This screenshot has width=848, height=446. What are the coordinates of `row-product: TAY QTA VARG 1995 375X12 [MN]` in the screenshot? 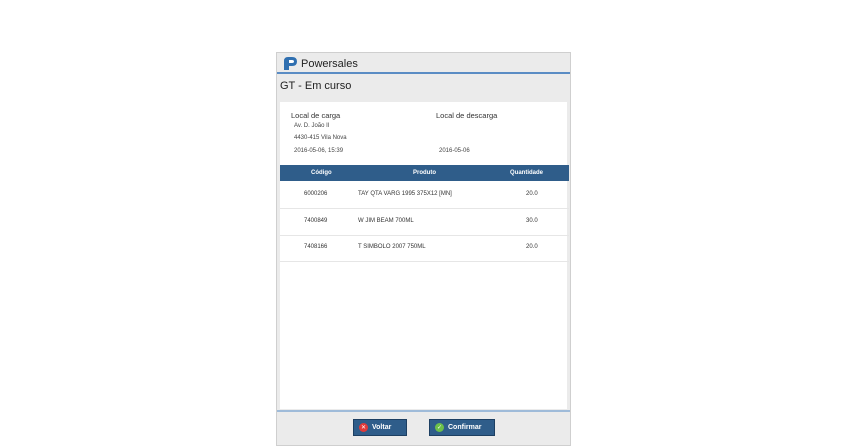 It's located at (405, 194).